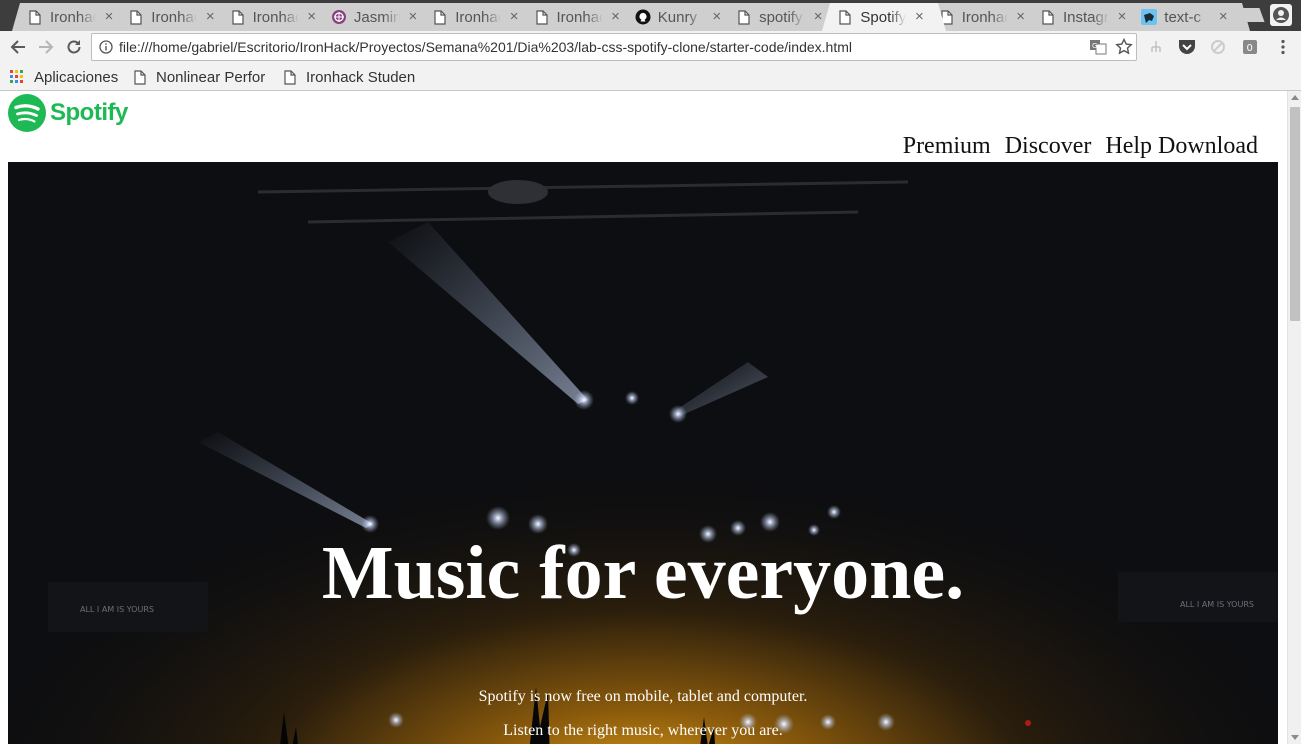 The width and height of the screenshot is (1301, 744). I want to click on extension-swirl-icon, so click(1218, 47).